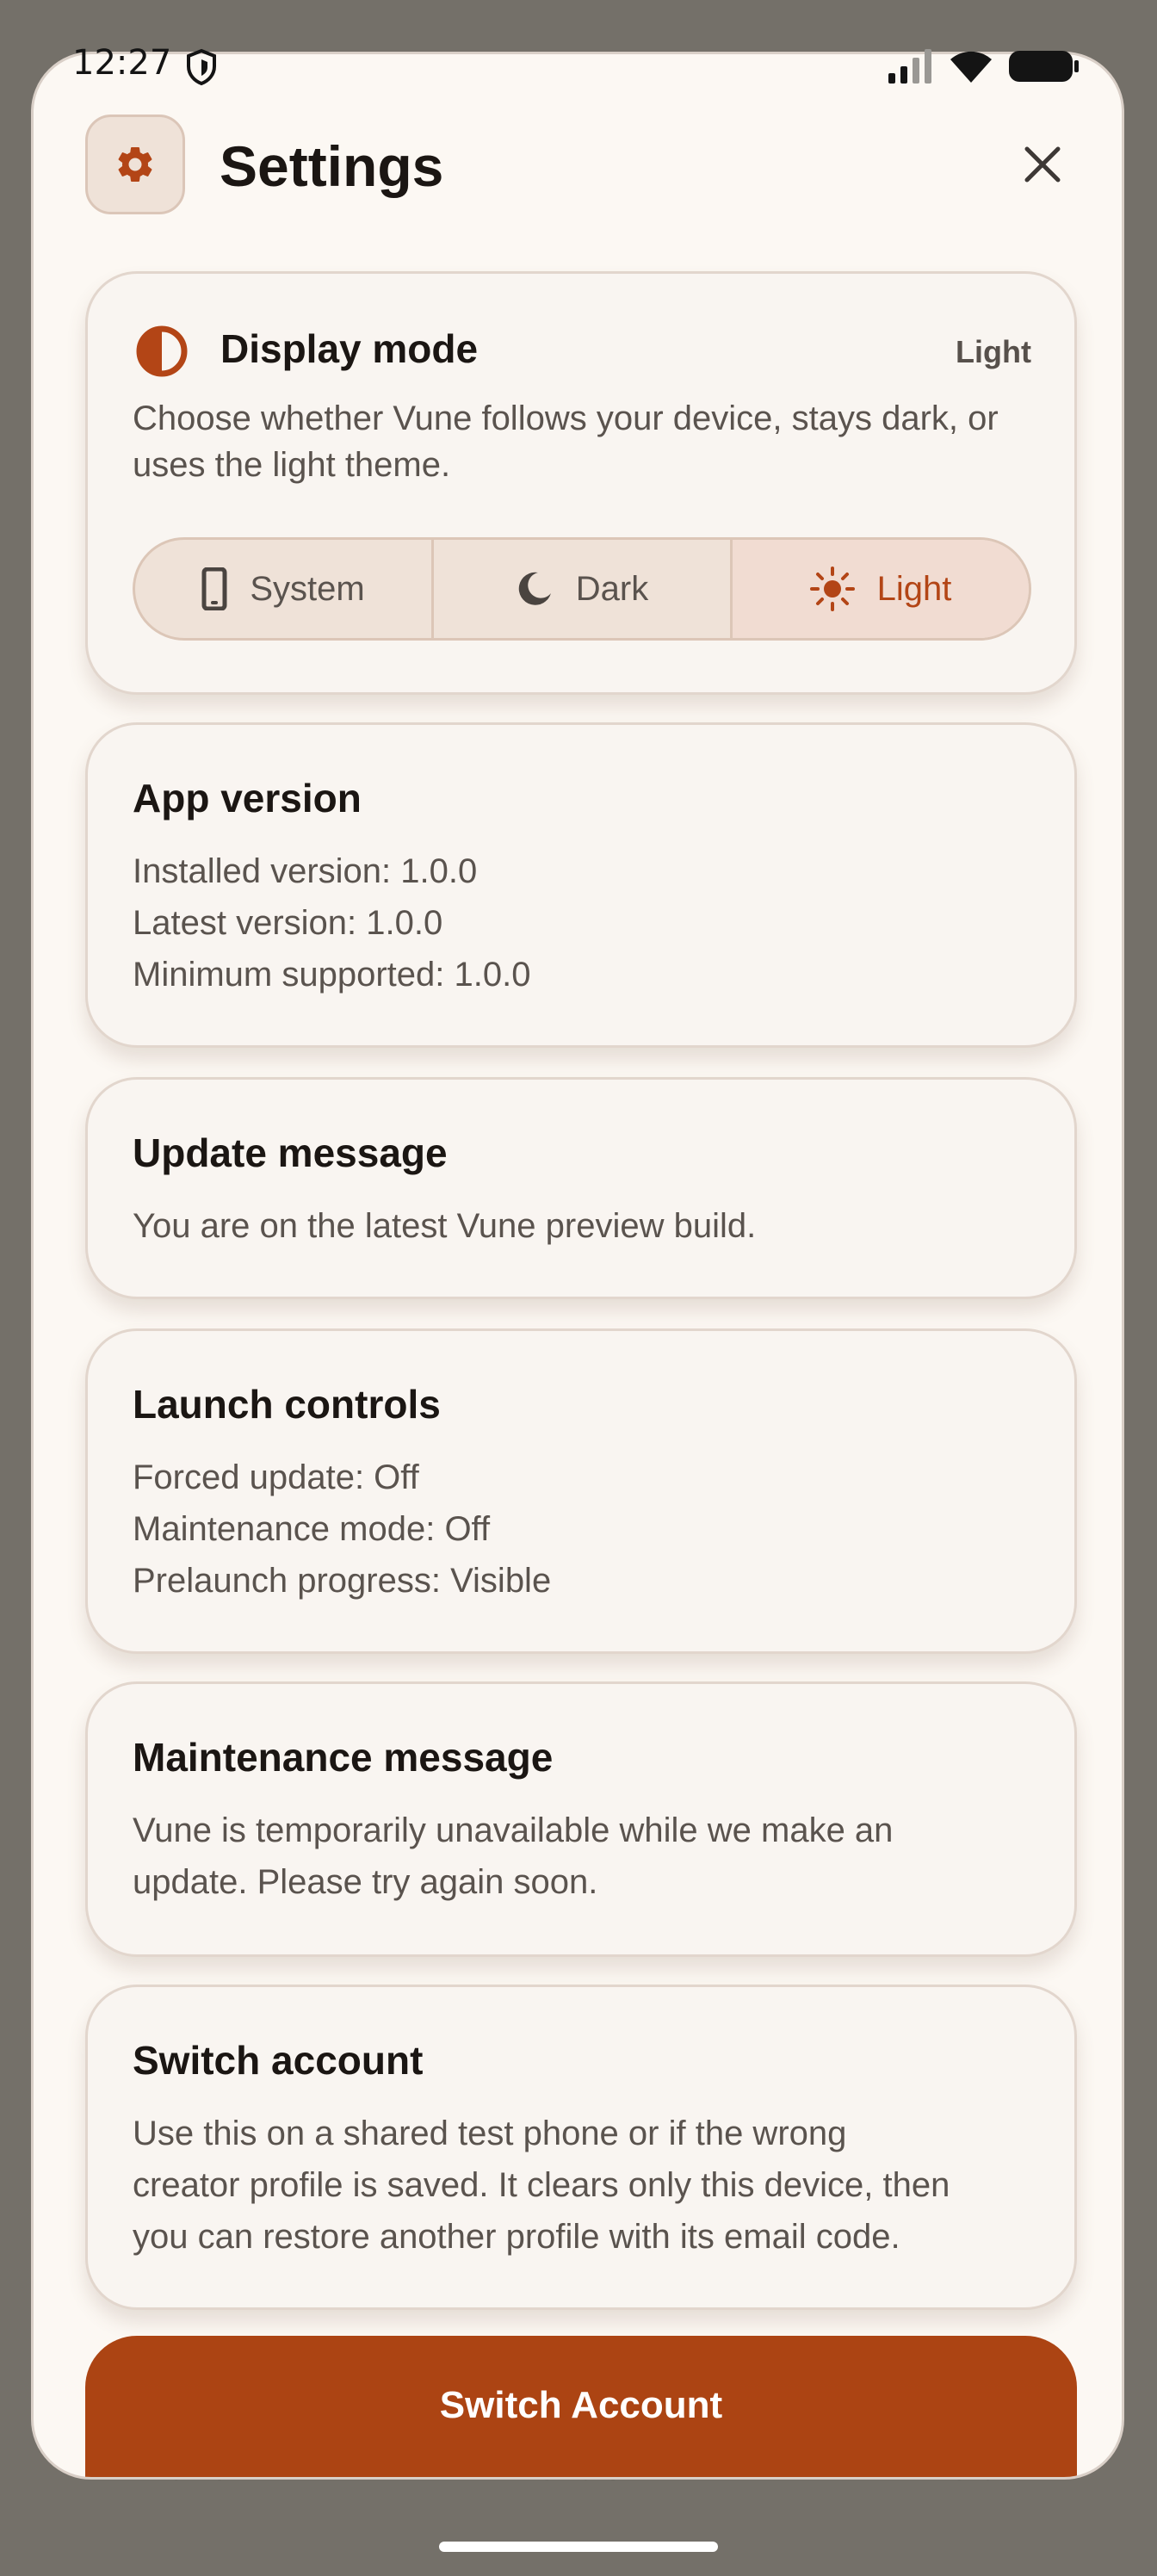  I want to click on display-mode-option-dark: Dark, so click(580, 589).